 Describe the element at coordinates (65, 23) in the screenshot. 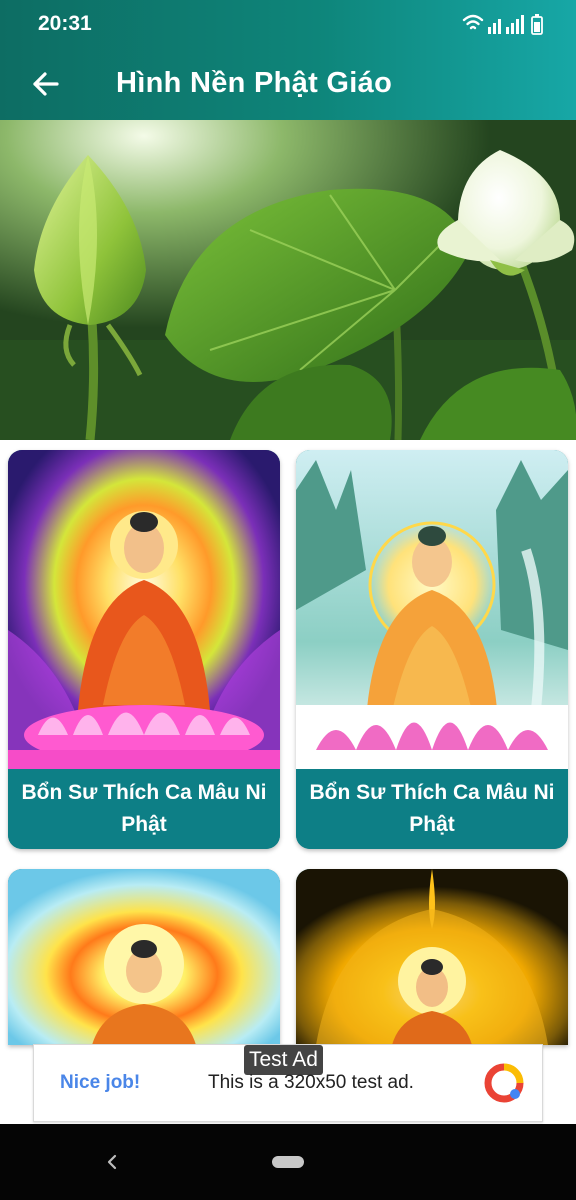

I see `status-time: 20:31` at that location.